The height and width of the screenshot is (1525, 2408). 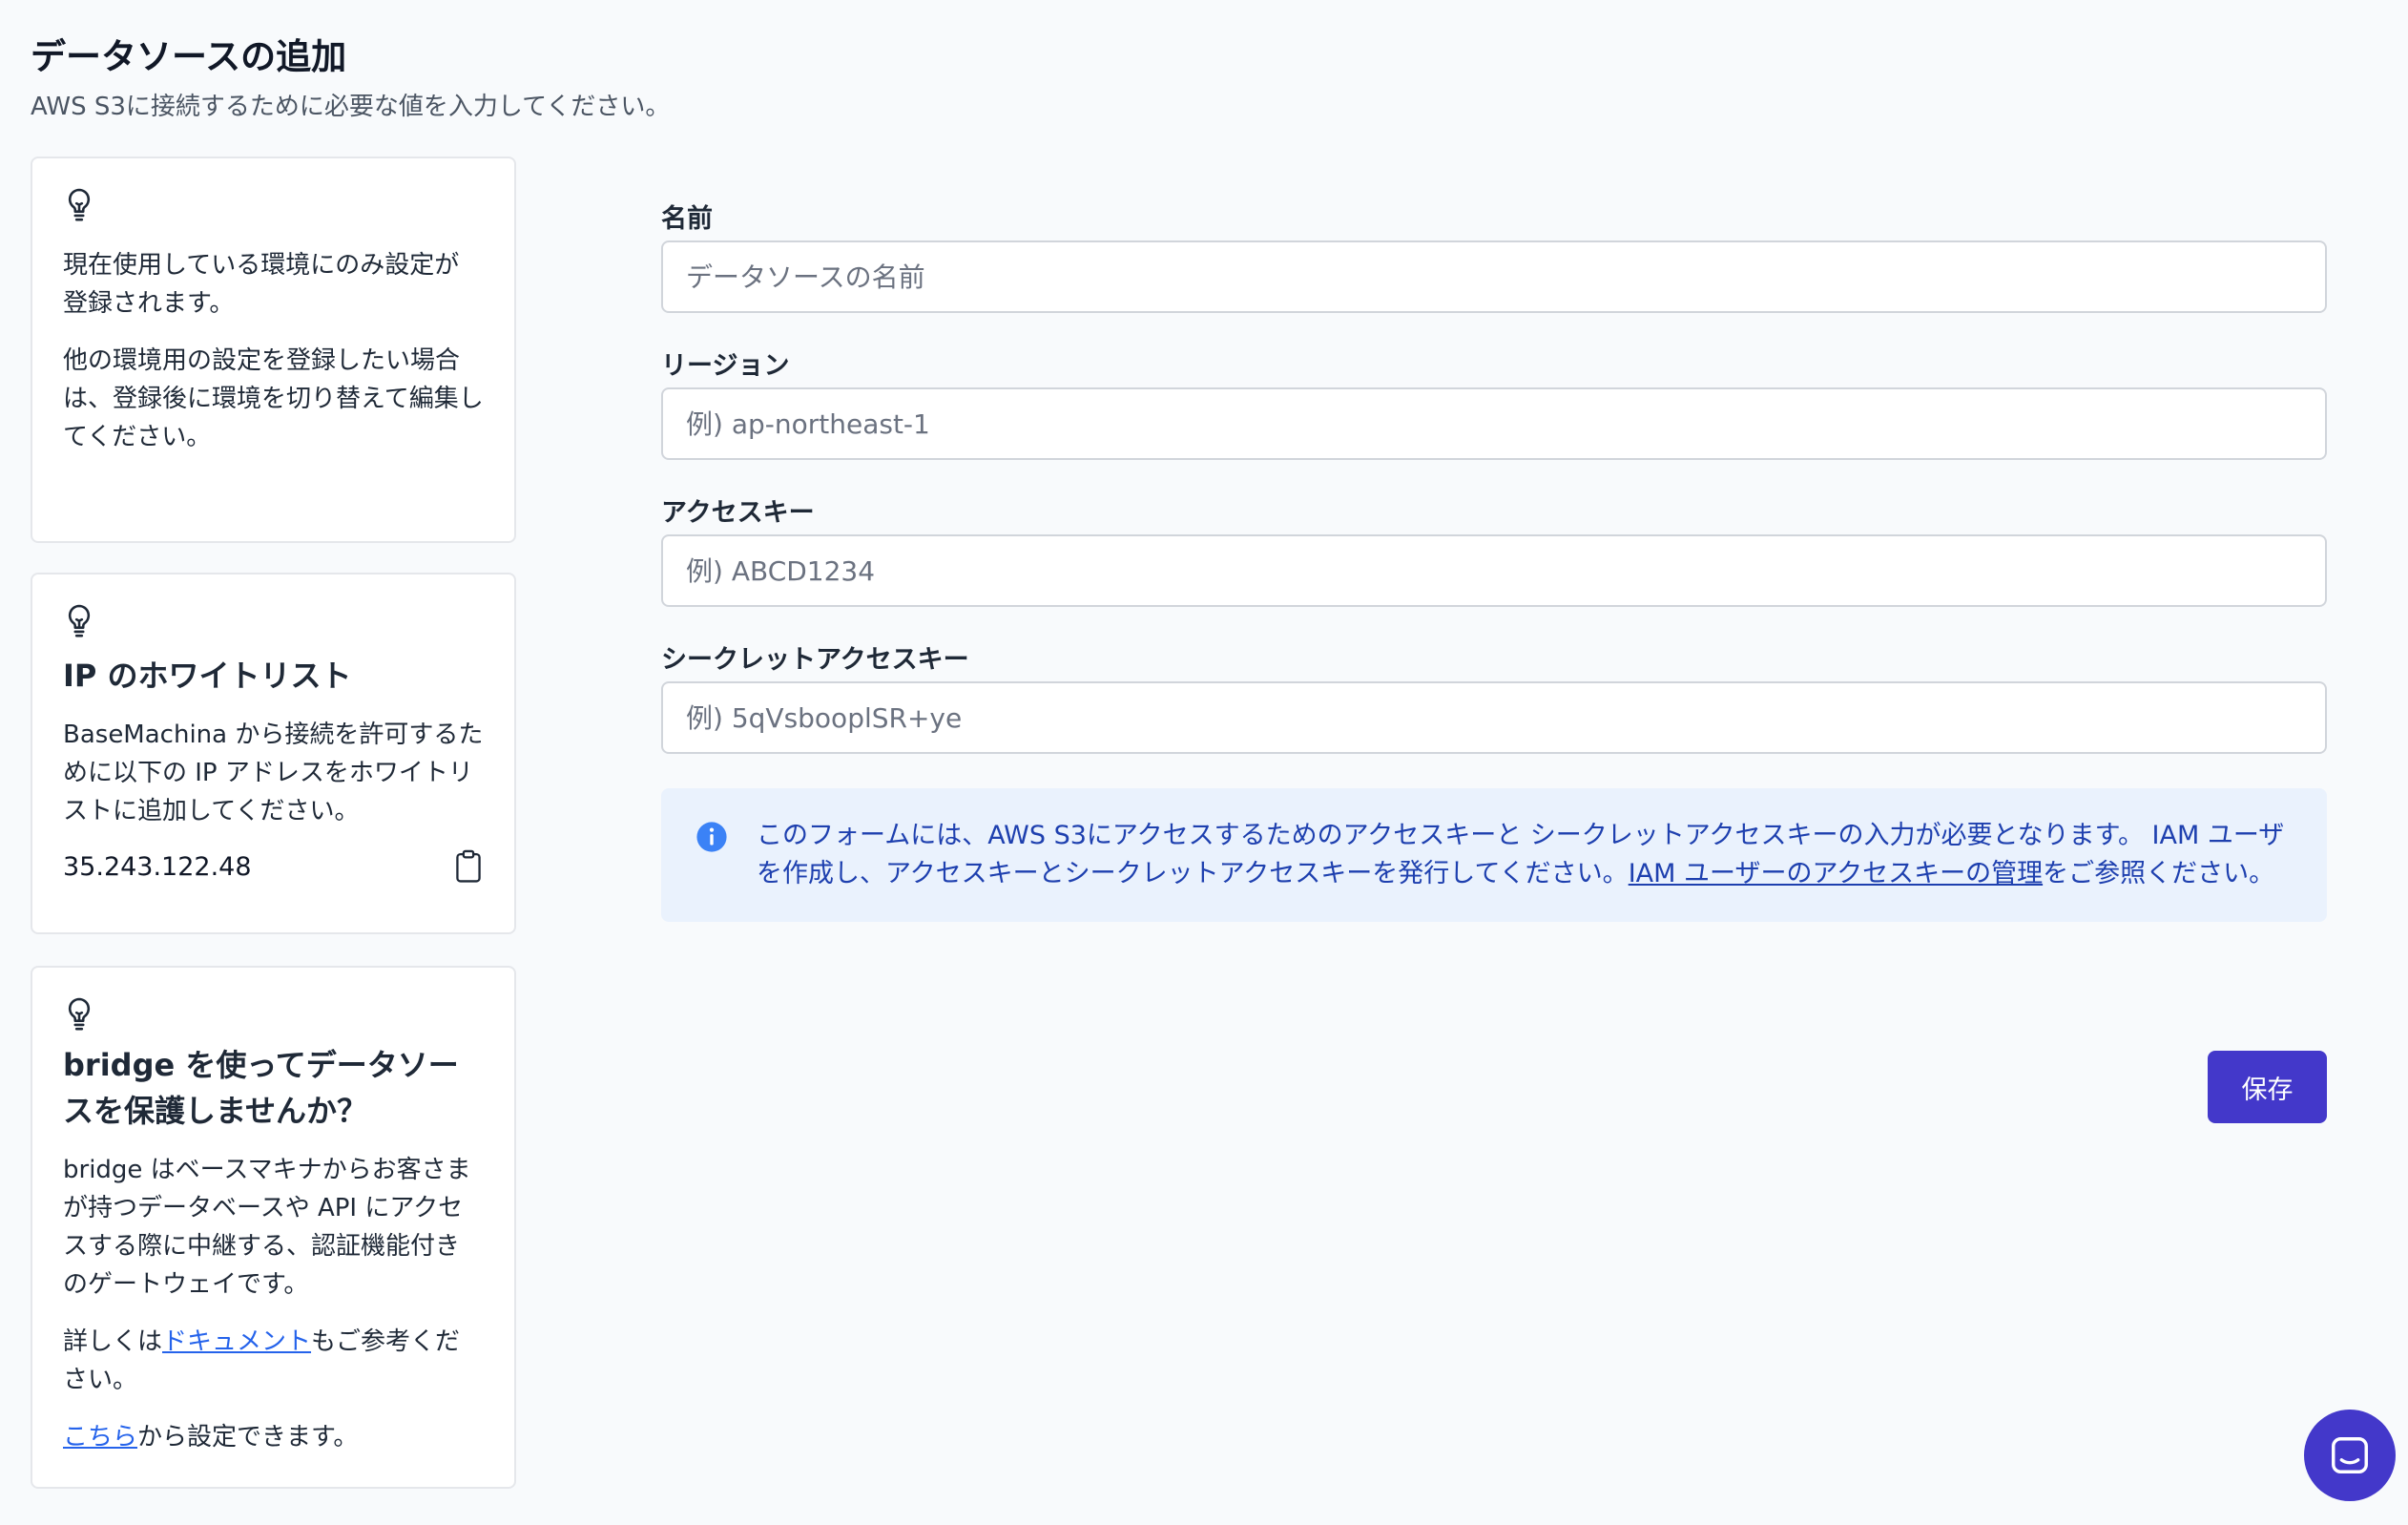 I want to click on region-input, so click(x=1494, y=423).